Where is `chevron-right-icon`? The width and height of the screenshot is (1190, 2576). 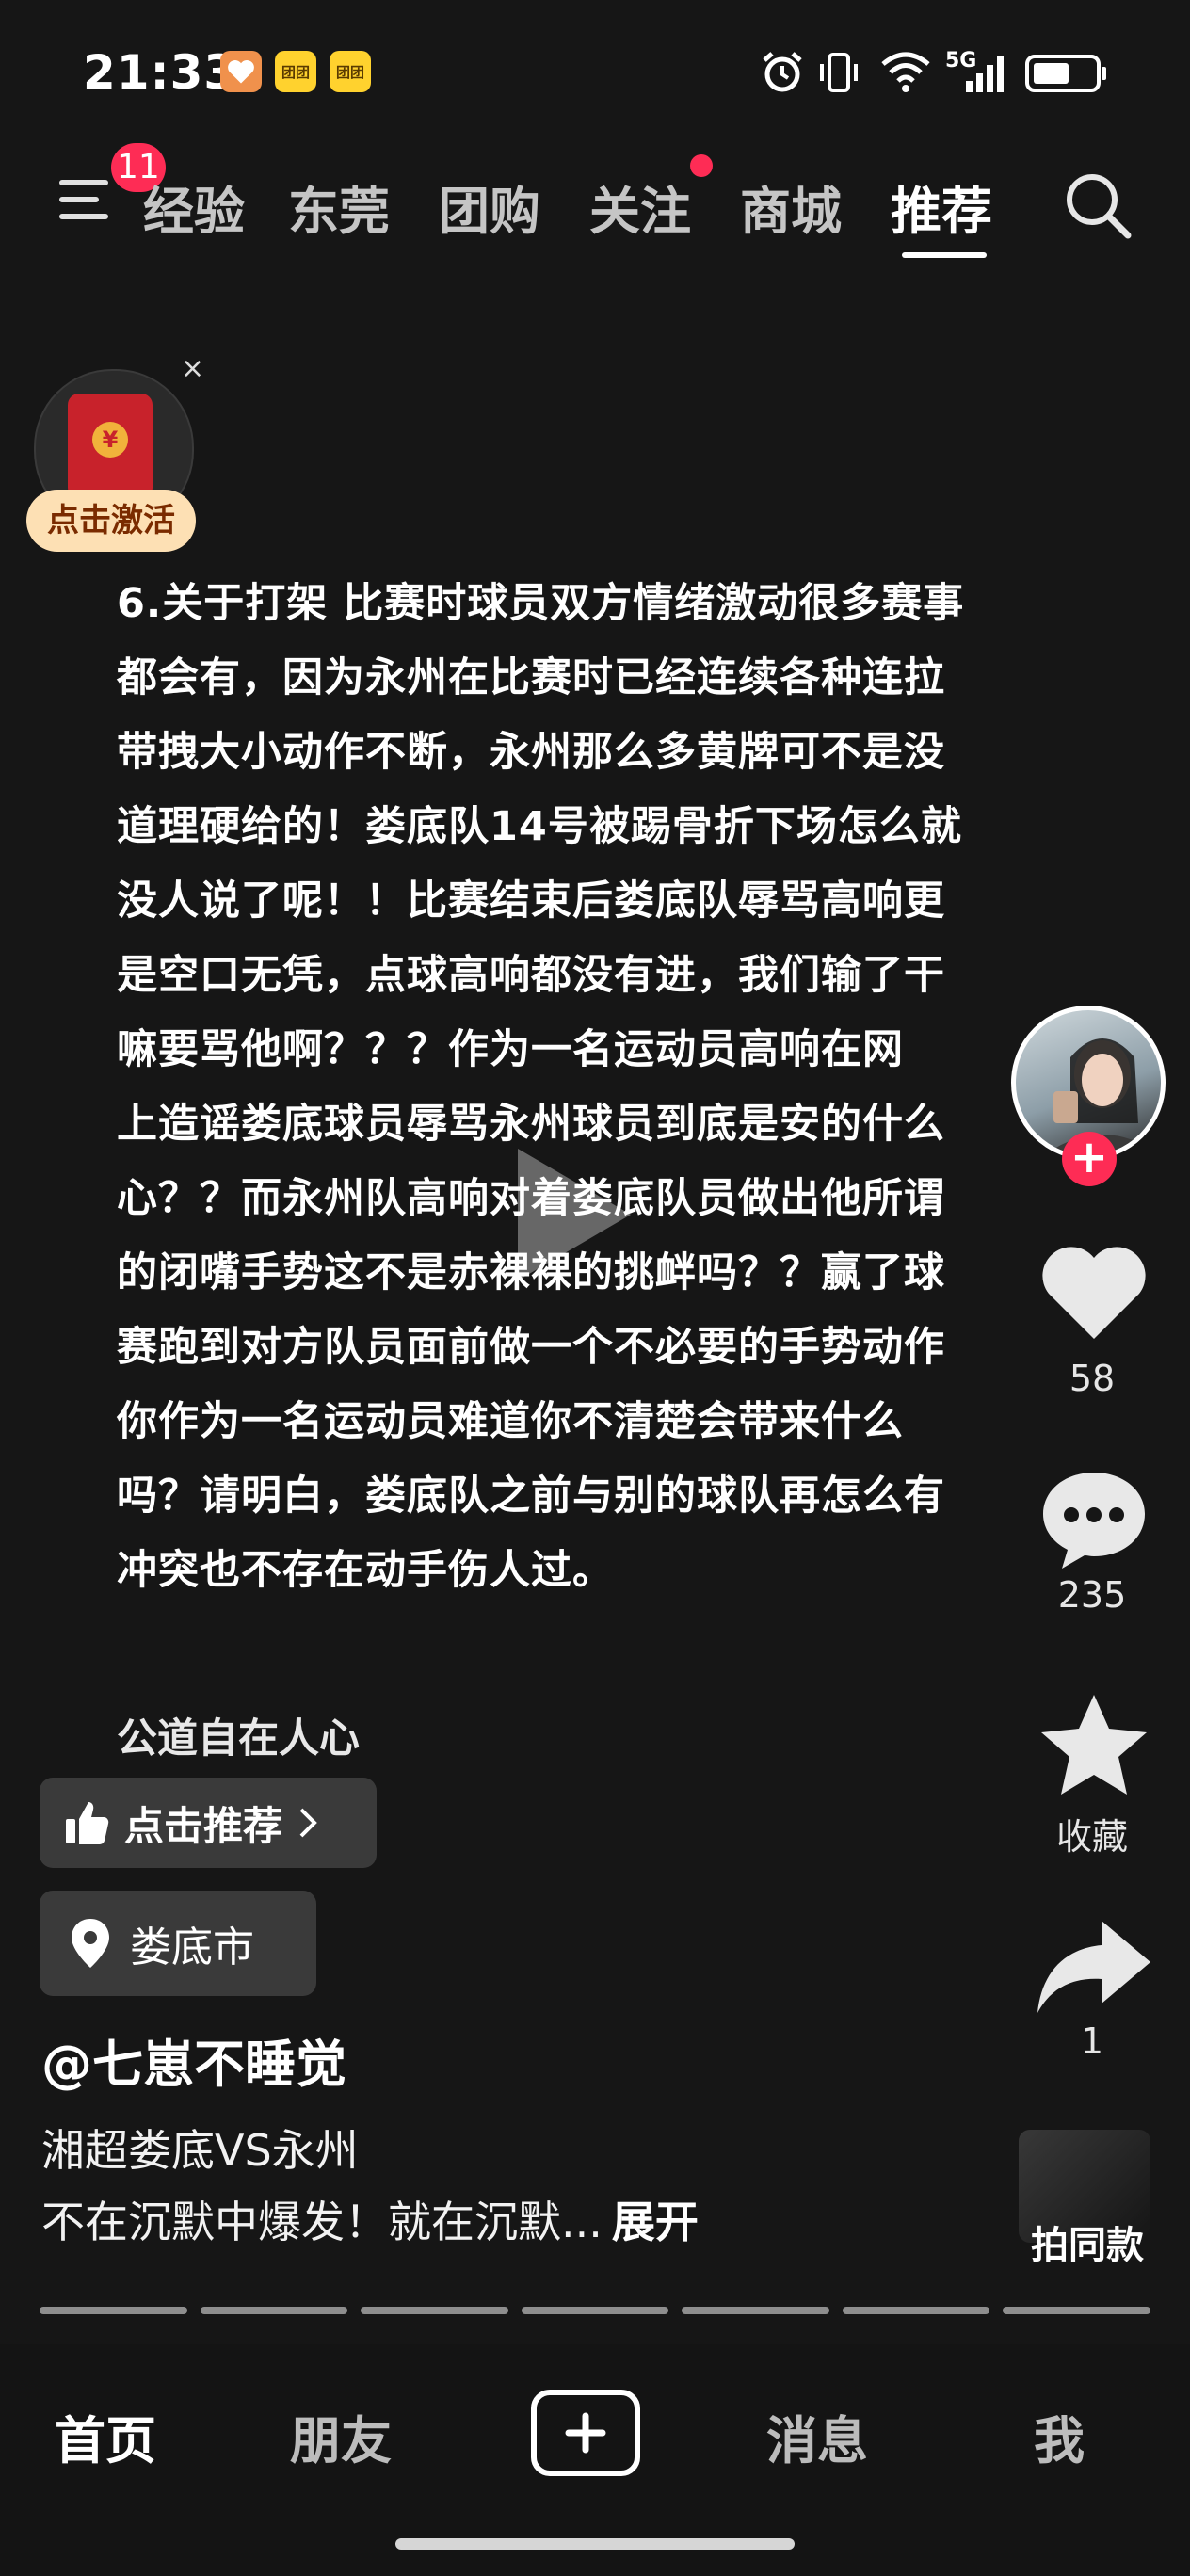 chevron-right-icon is located at coordinates (308, 1823).